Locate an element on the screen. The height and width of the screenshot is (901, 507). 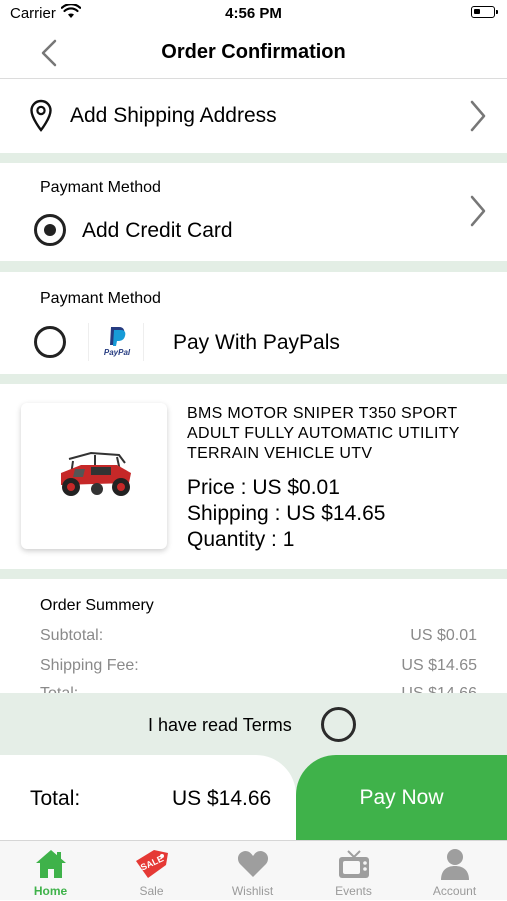
tv-icon is located at coordinates (354, 864).